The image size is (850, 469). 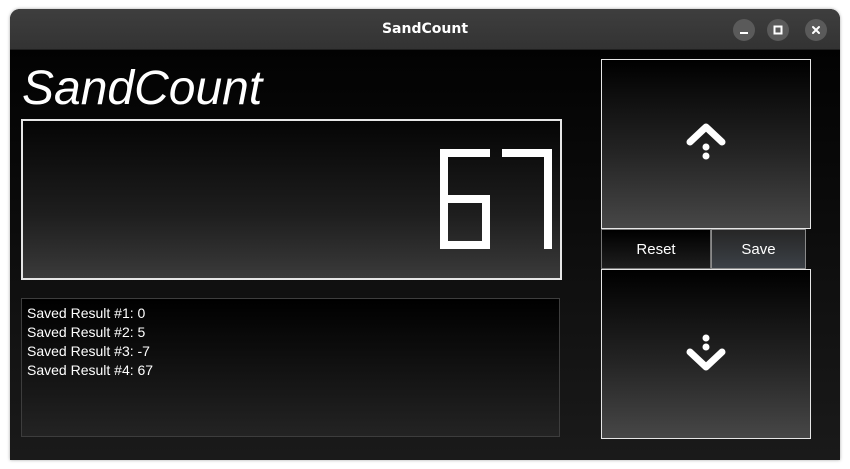 I want to click on title-bar: SandCount, so click(x=425, y=29).